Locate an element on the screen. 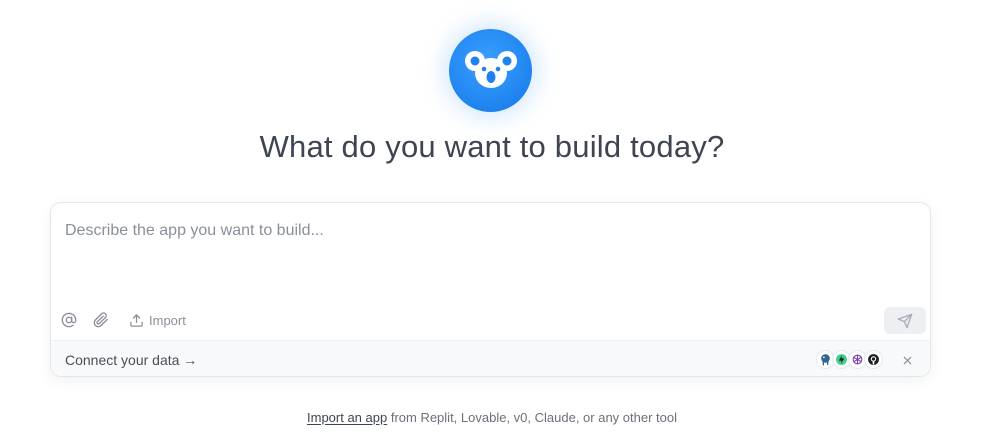 This screenshot has width=984, height=437. at-sign-icon is located at coordinates (69, 320).